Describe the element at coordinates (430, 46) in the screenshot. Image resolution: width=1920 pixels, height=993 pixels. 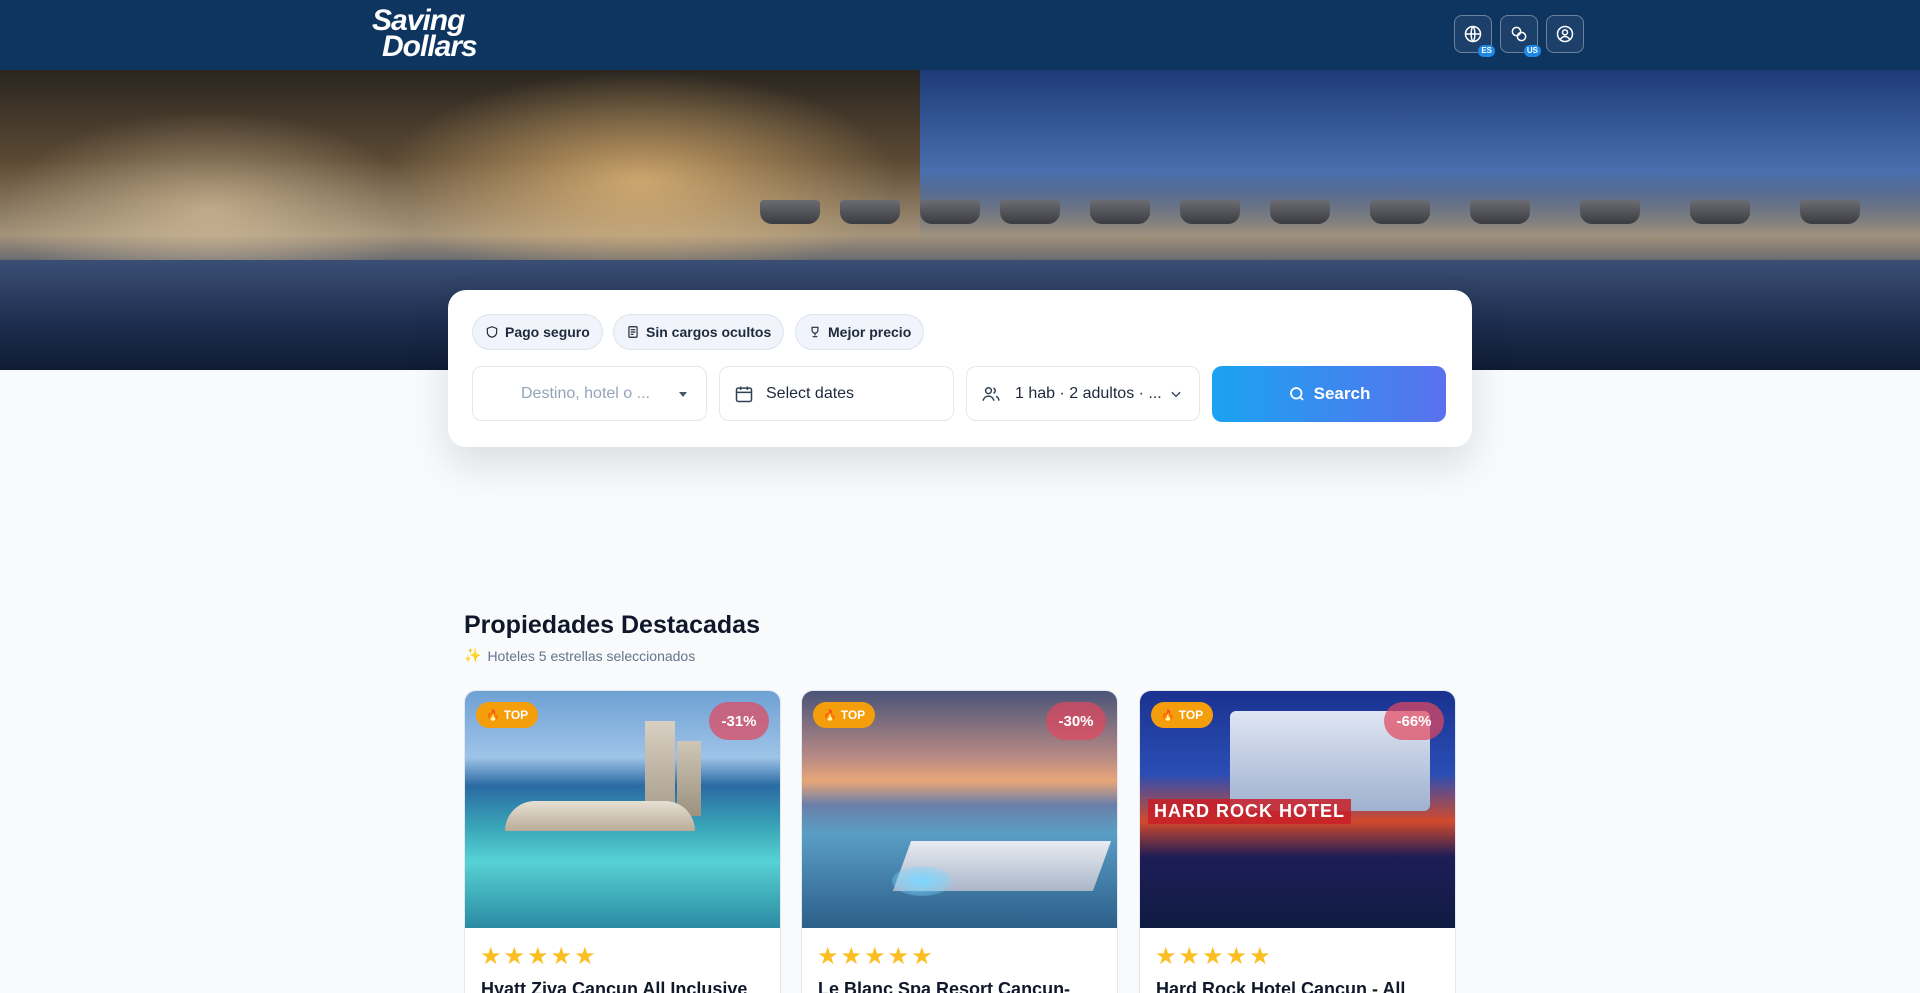
I see `logo-line-2: Dollars` at that location.